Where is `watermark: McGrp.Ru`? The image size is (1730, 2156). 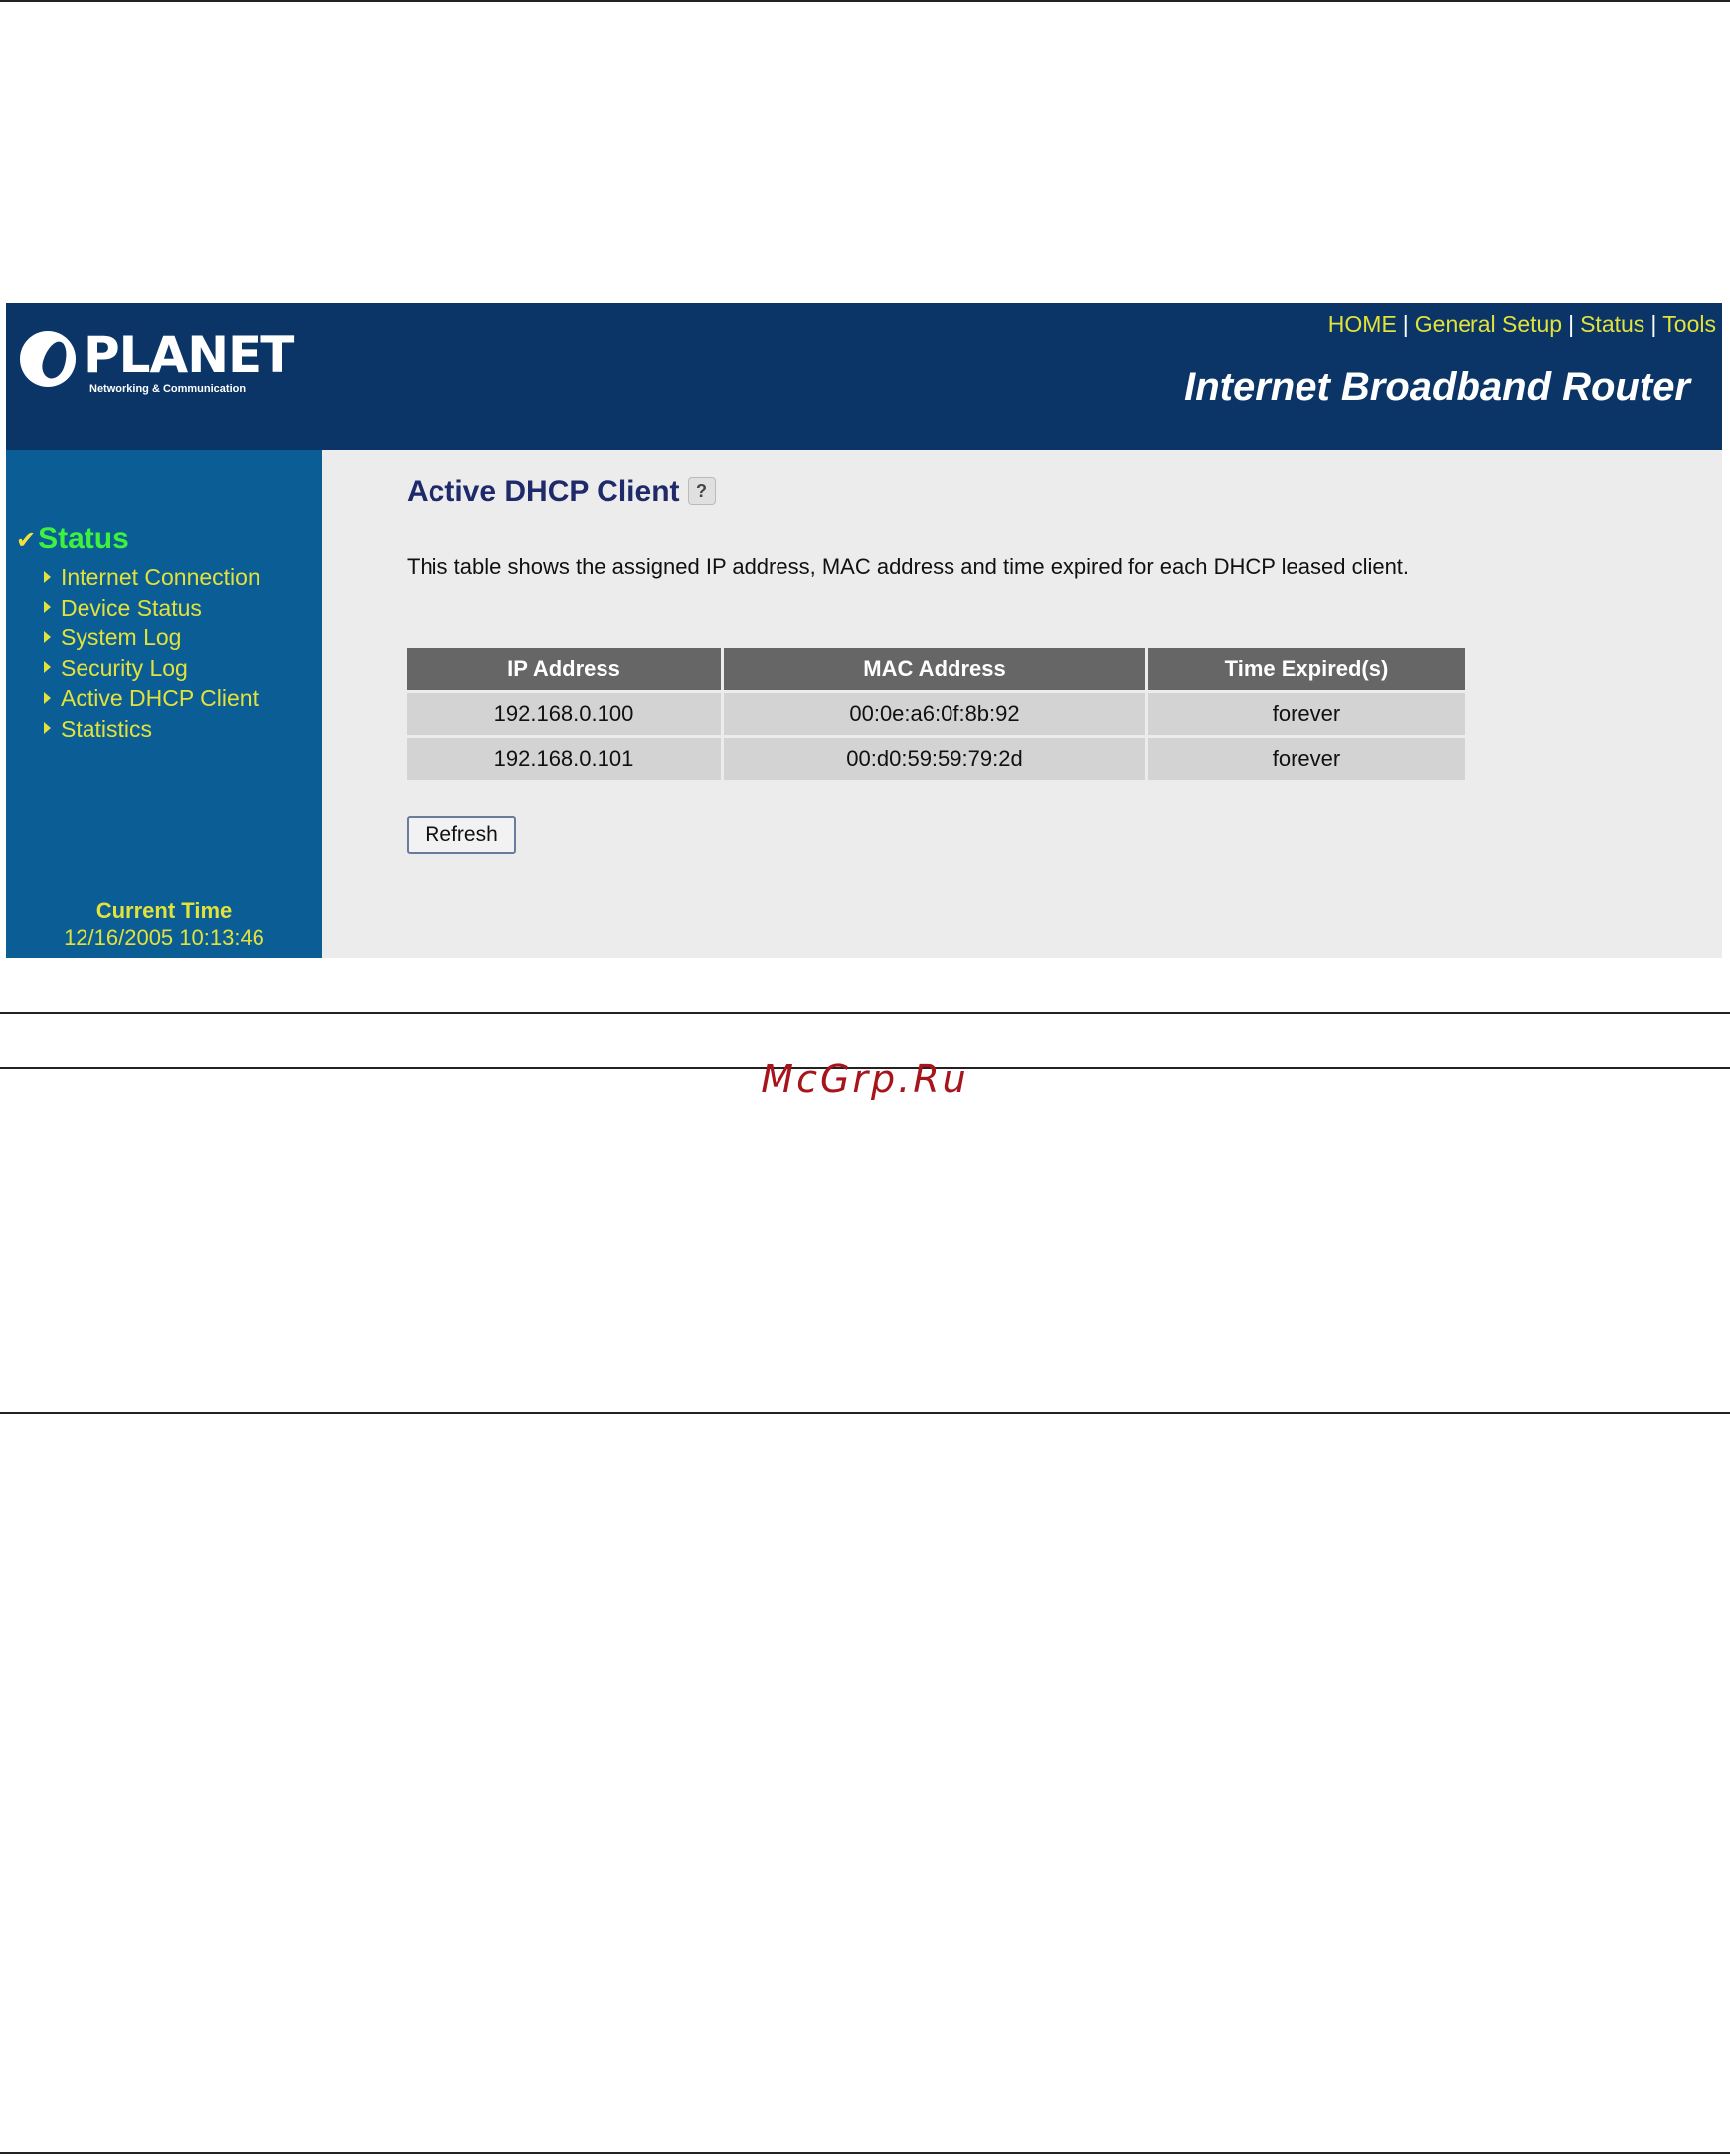
watermark: McGrp.Ru is located at coordinates (865, 1079).